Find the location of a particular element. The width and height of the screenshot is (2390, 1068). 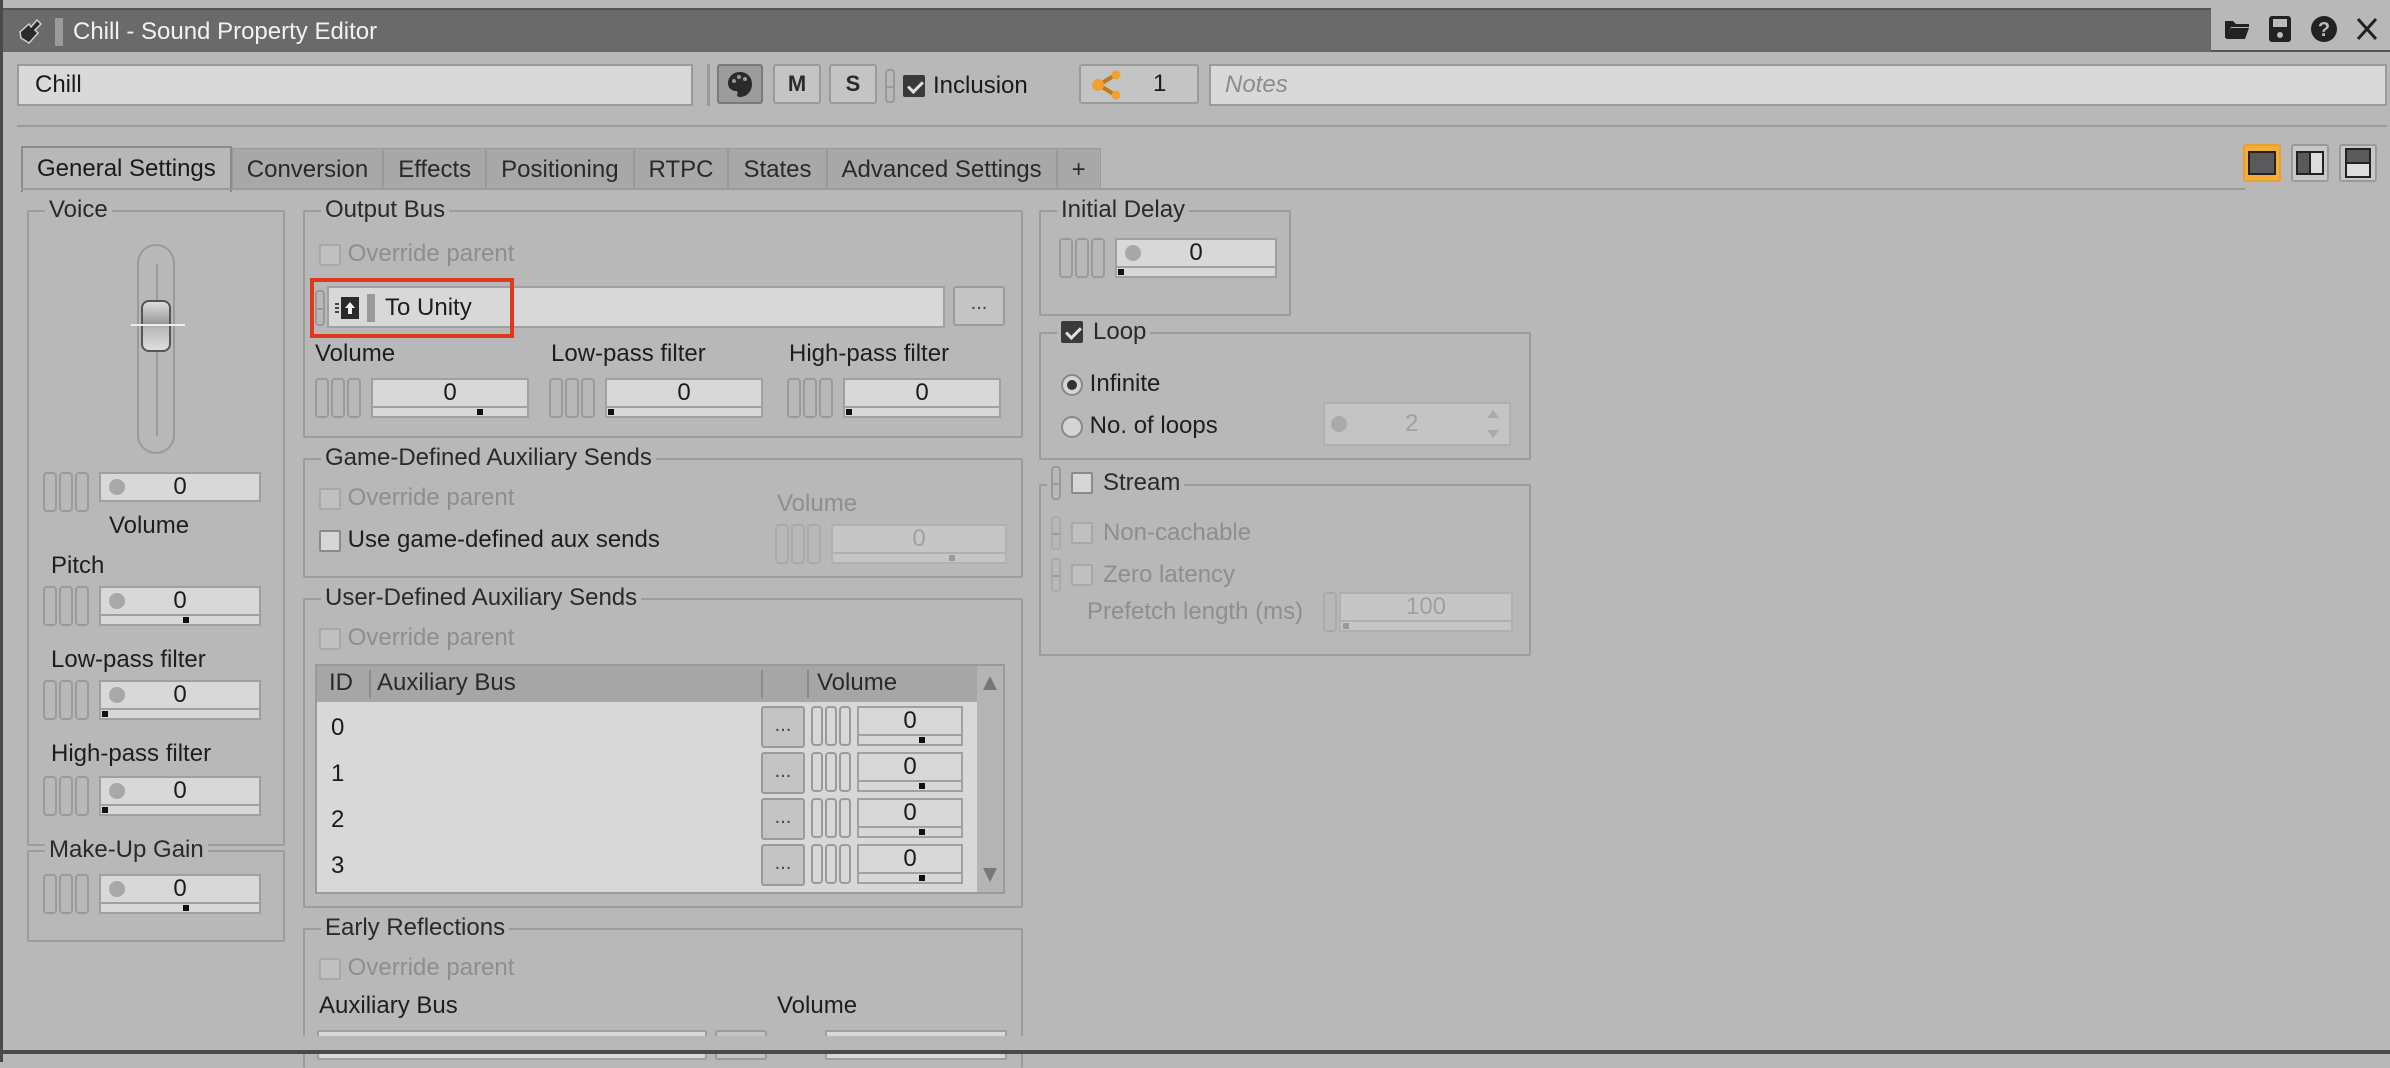

stream-toggle: Stream is located at coordinates (1116, 483).